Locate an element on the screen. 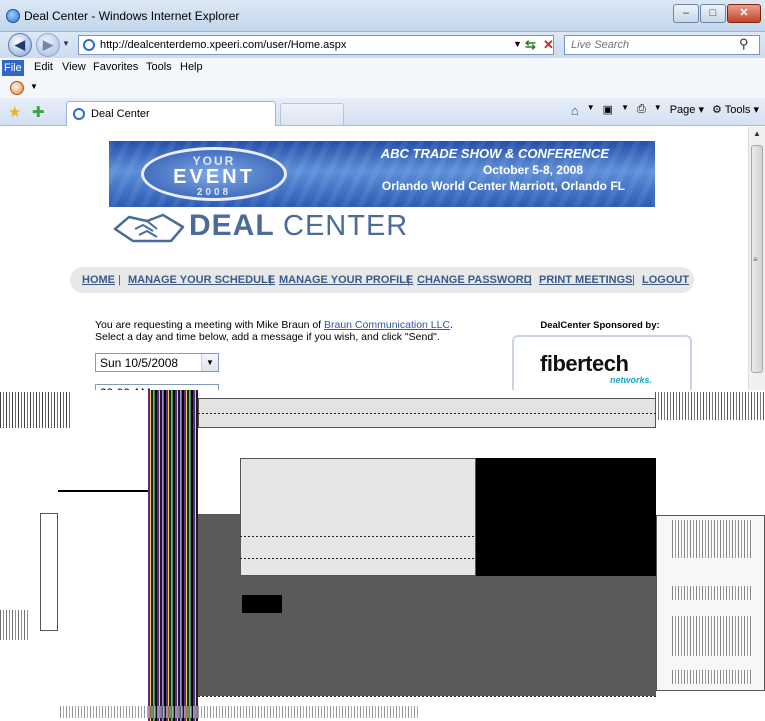  window-controls: – □ ✕ is located at coordinates (716, 14).